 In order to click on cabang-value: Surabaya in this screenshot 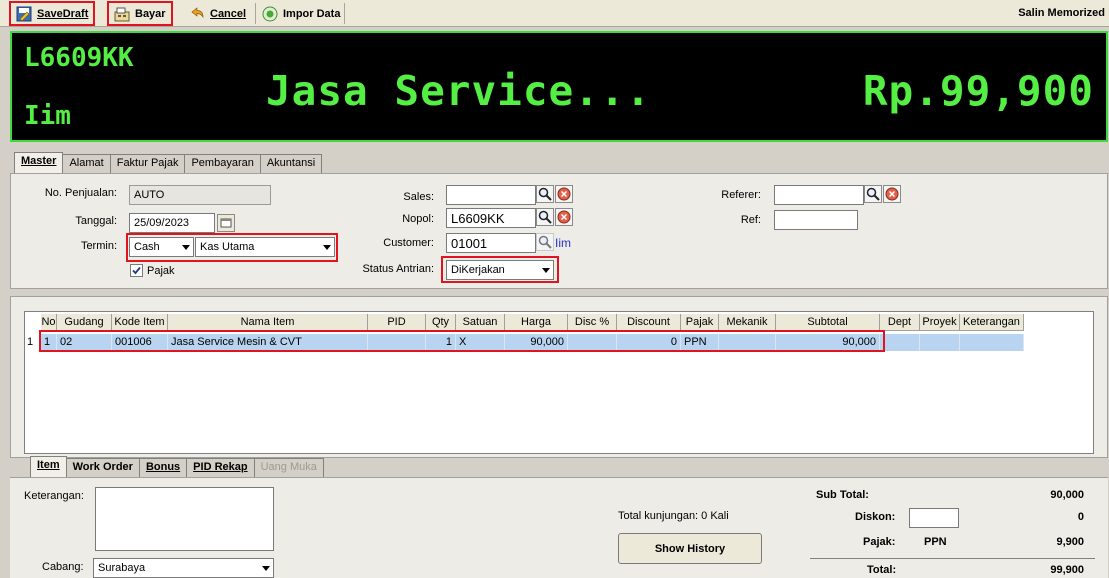, I will do `click(122, 568)`.